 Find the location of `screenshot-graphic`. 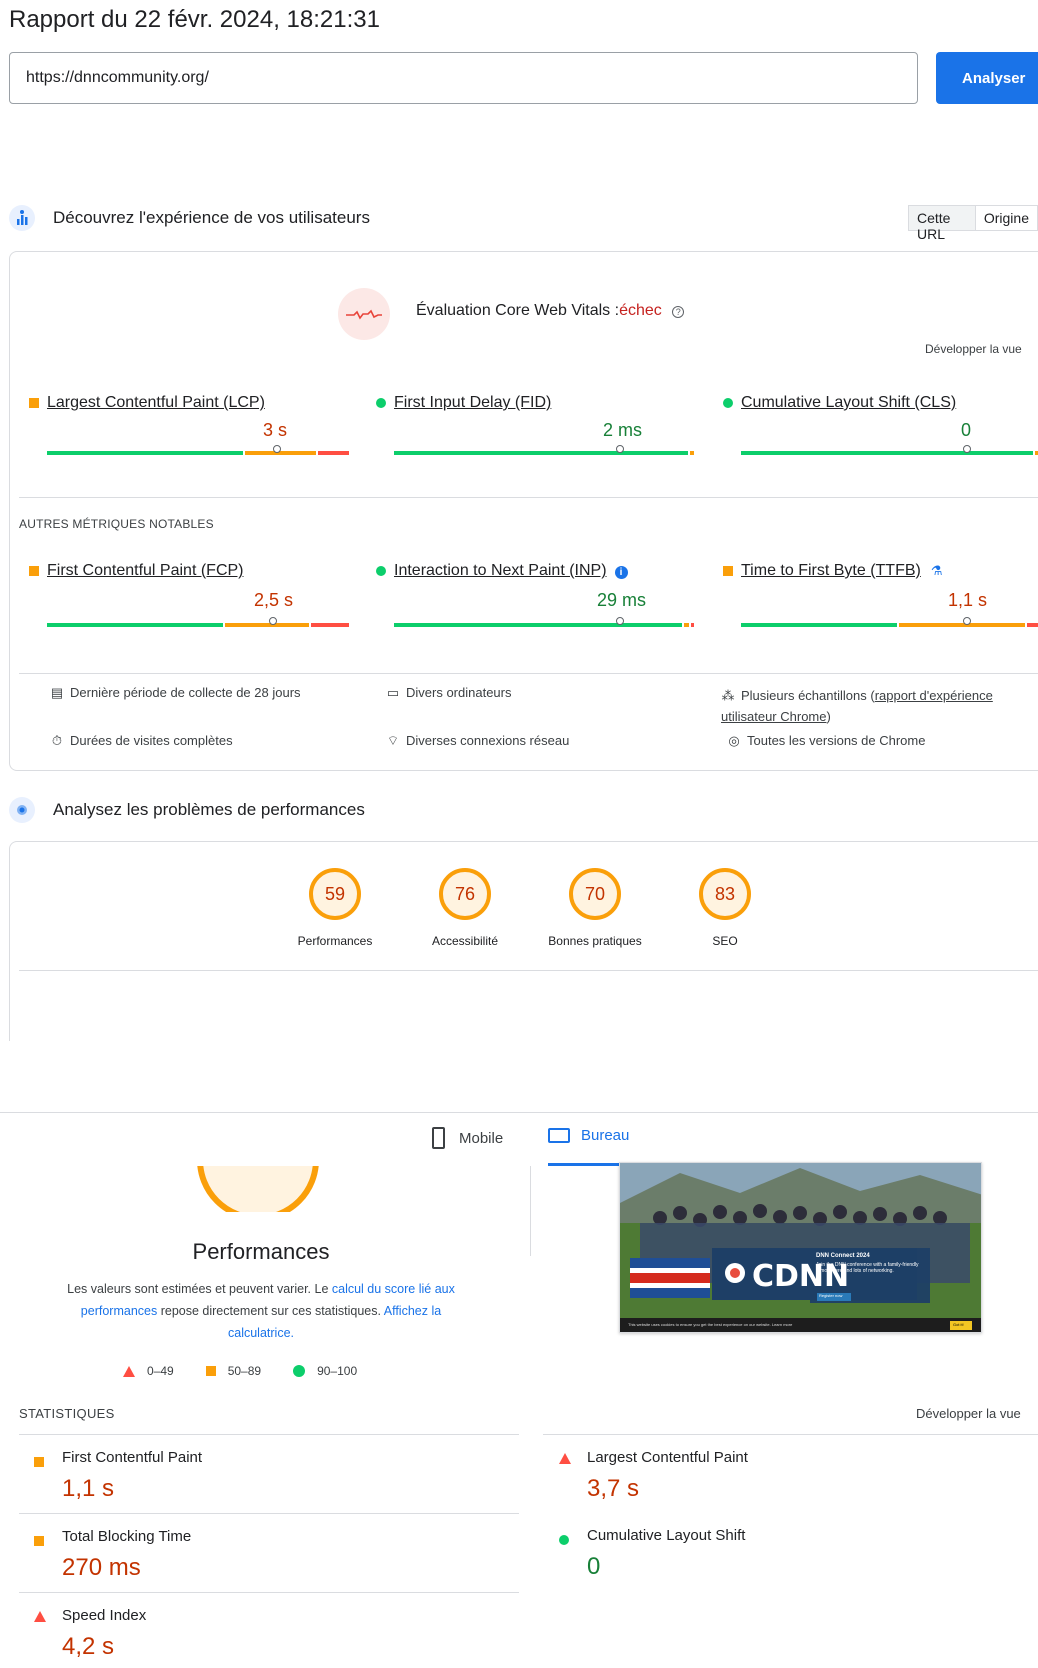

screenshot-graphic is located at coordinates (800, 1247).